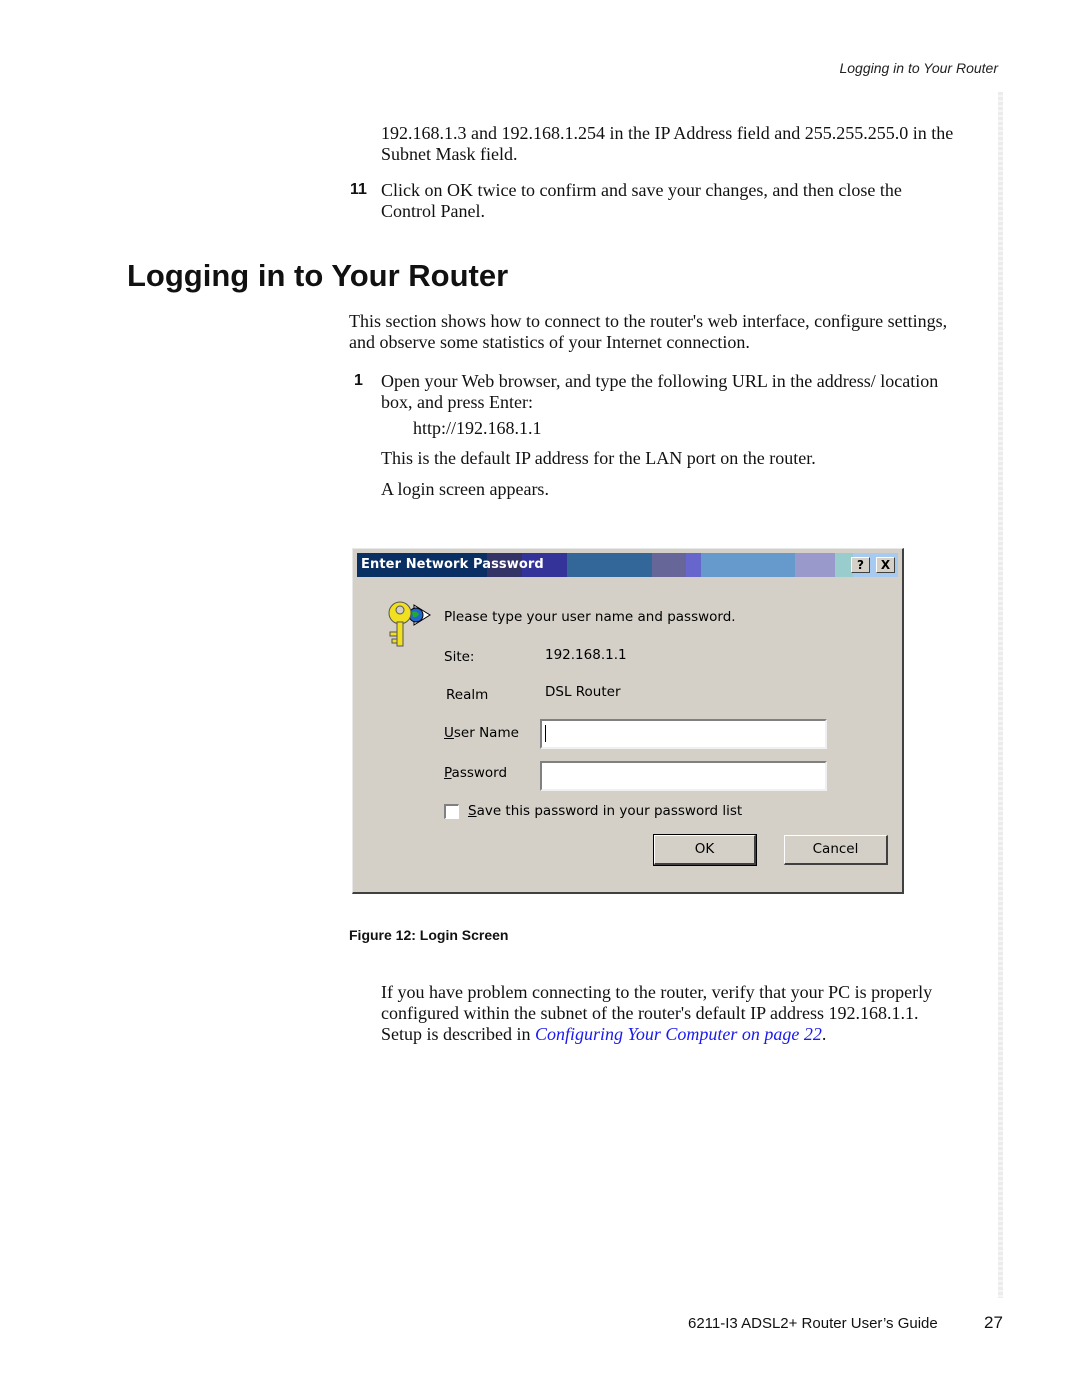  What do you see at coordinates (409, 624) in the screenshot?
I see `key-globe-icon` at bounding box center [409, 624].